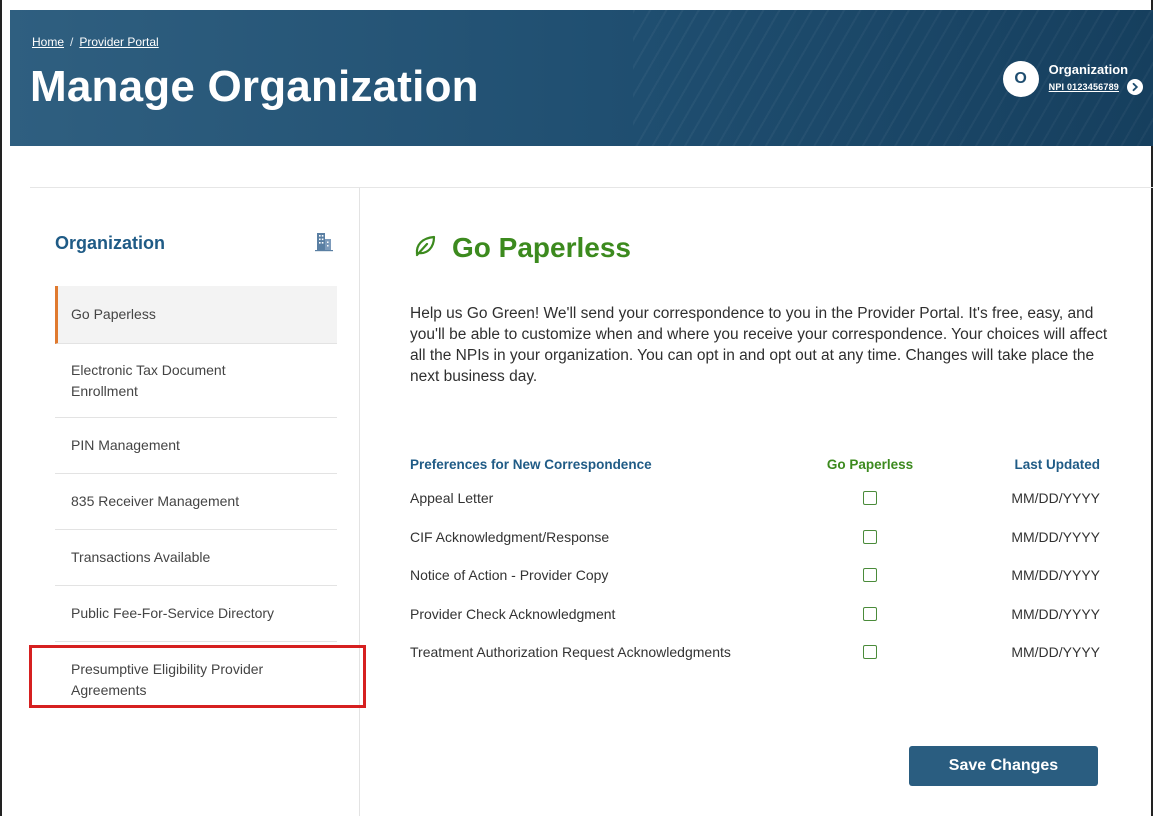 The image size is (1153, 816). Describe the element at coordinates (197, 676) in the screenshot. I see `highlight-annotation-box` at that location.